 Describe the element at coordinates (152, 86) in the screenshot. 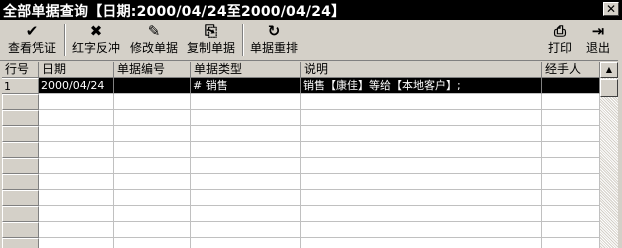

I see `table-cell-doc-no` at that location.